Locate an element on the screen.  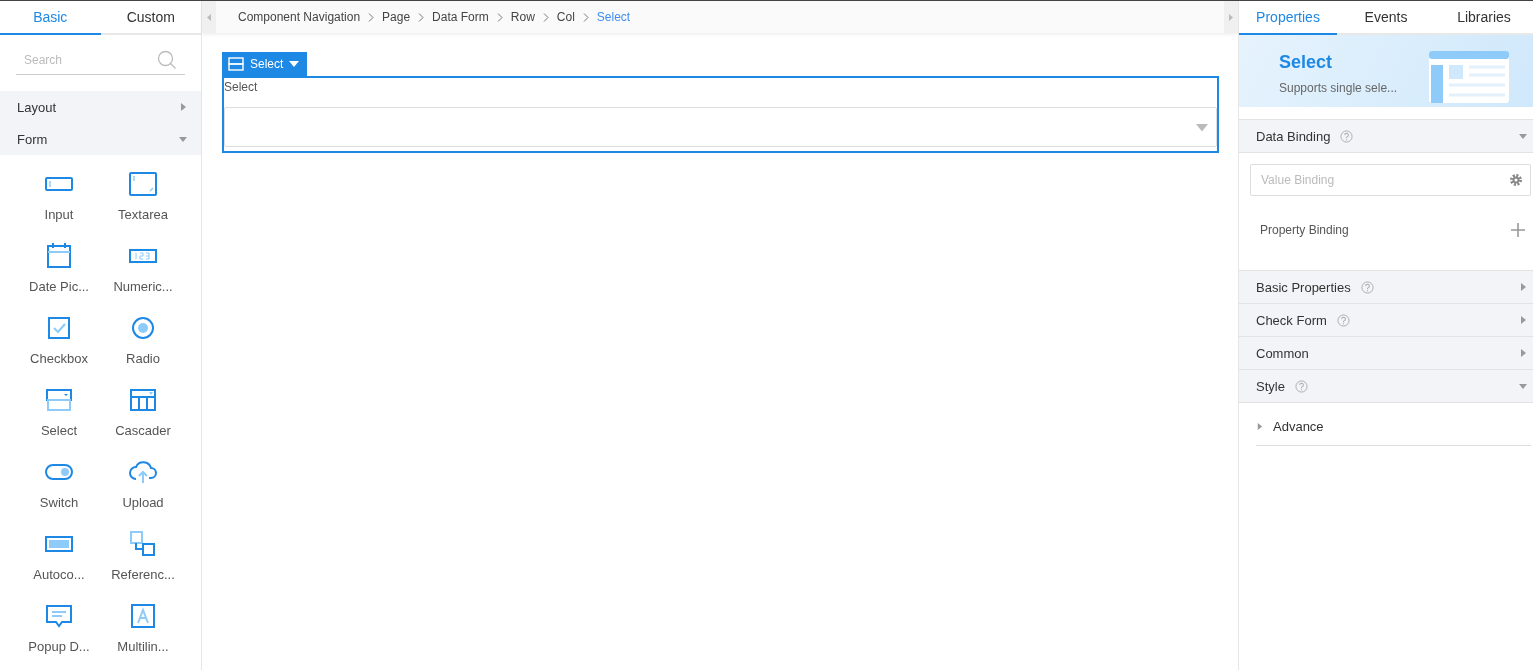
letter-a-icon is located at coordinates (143, 616).